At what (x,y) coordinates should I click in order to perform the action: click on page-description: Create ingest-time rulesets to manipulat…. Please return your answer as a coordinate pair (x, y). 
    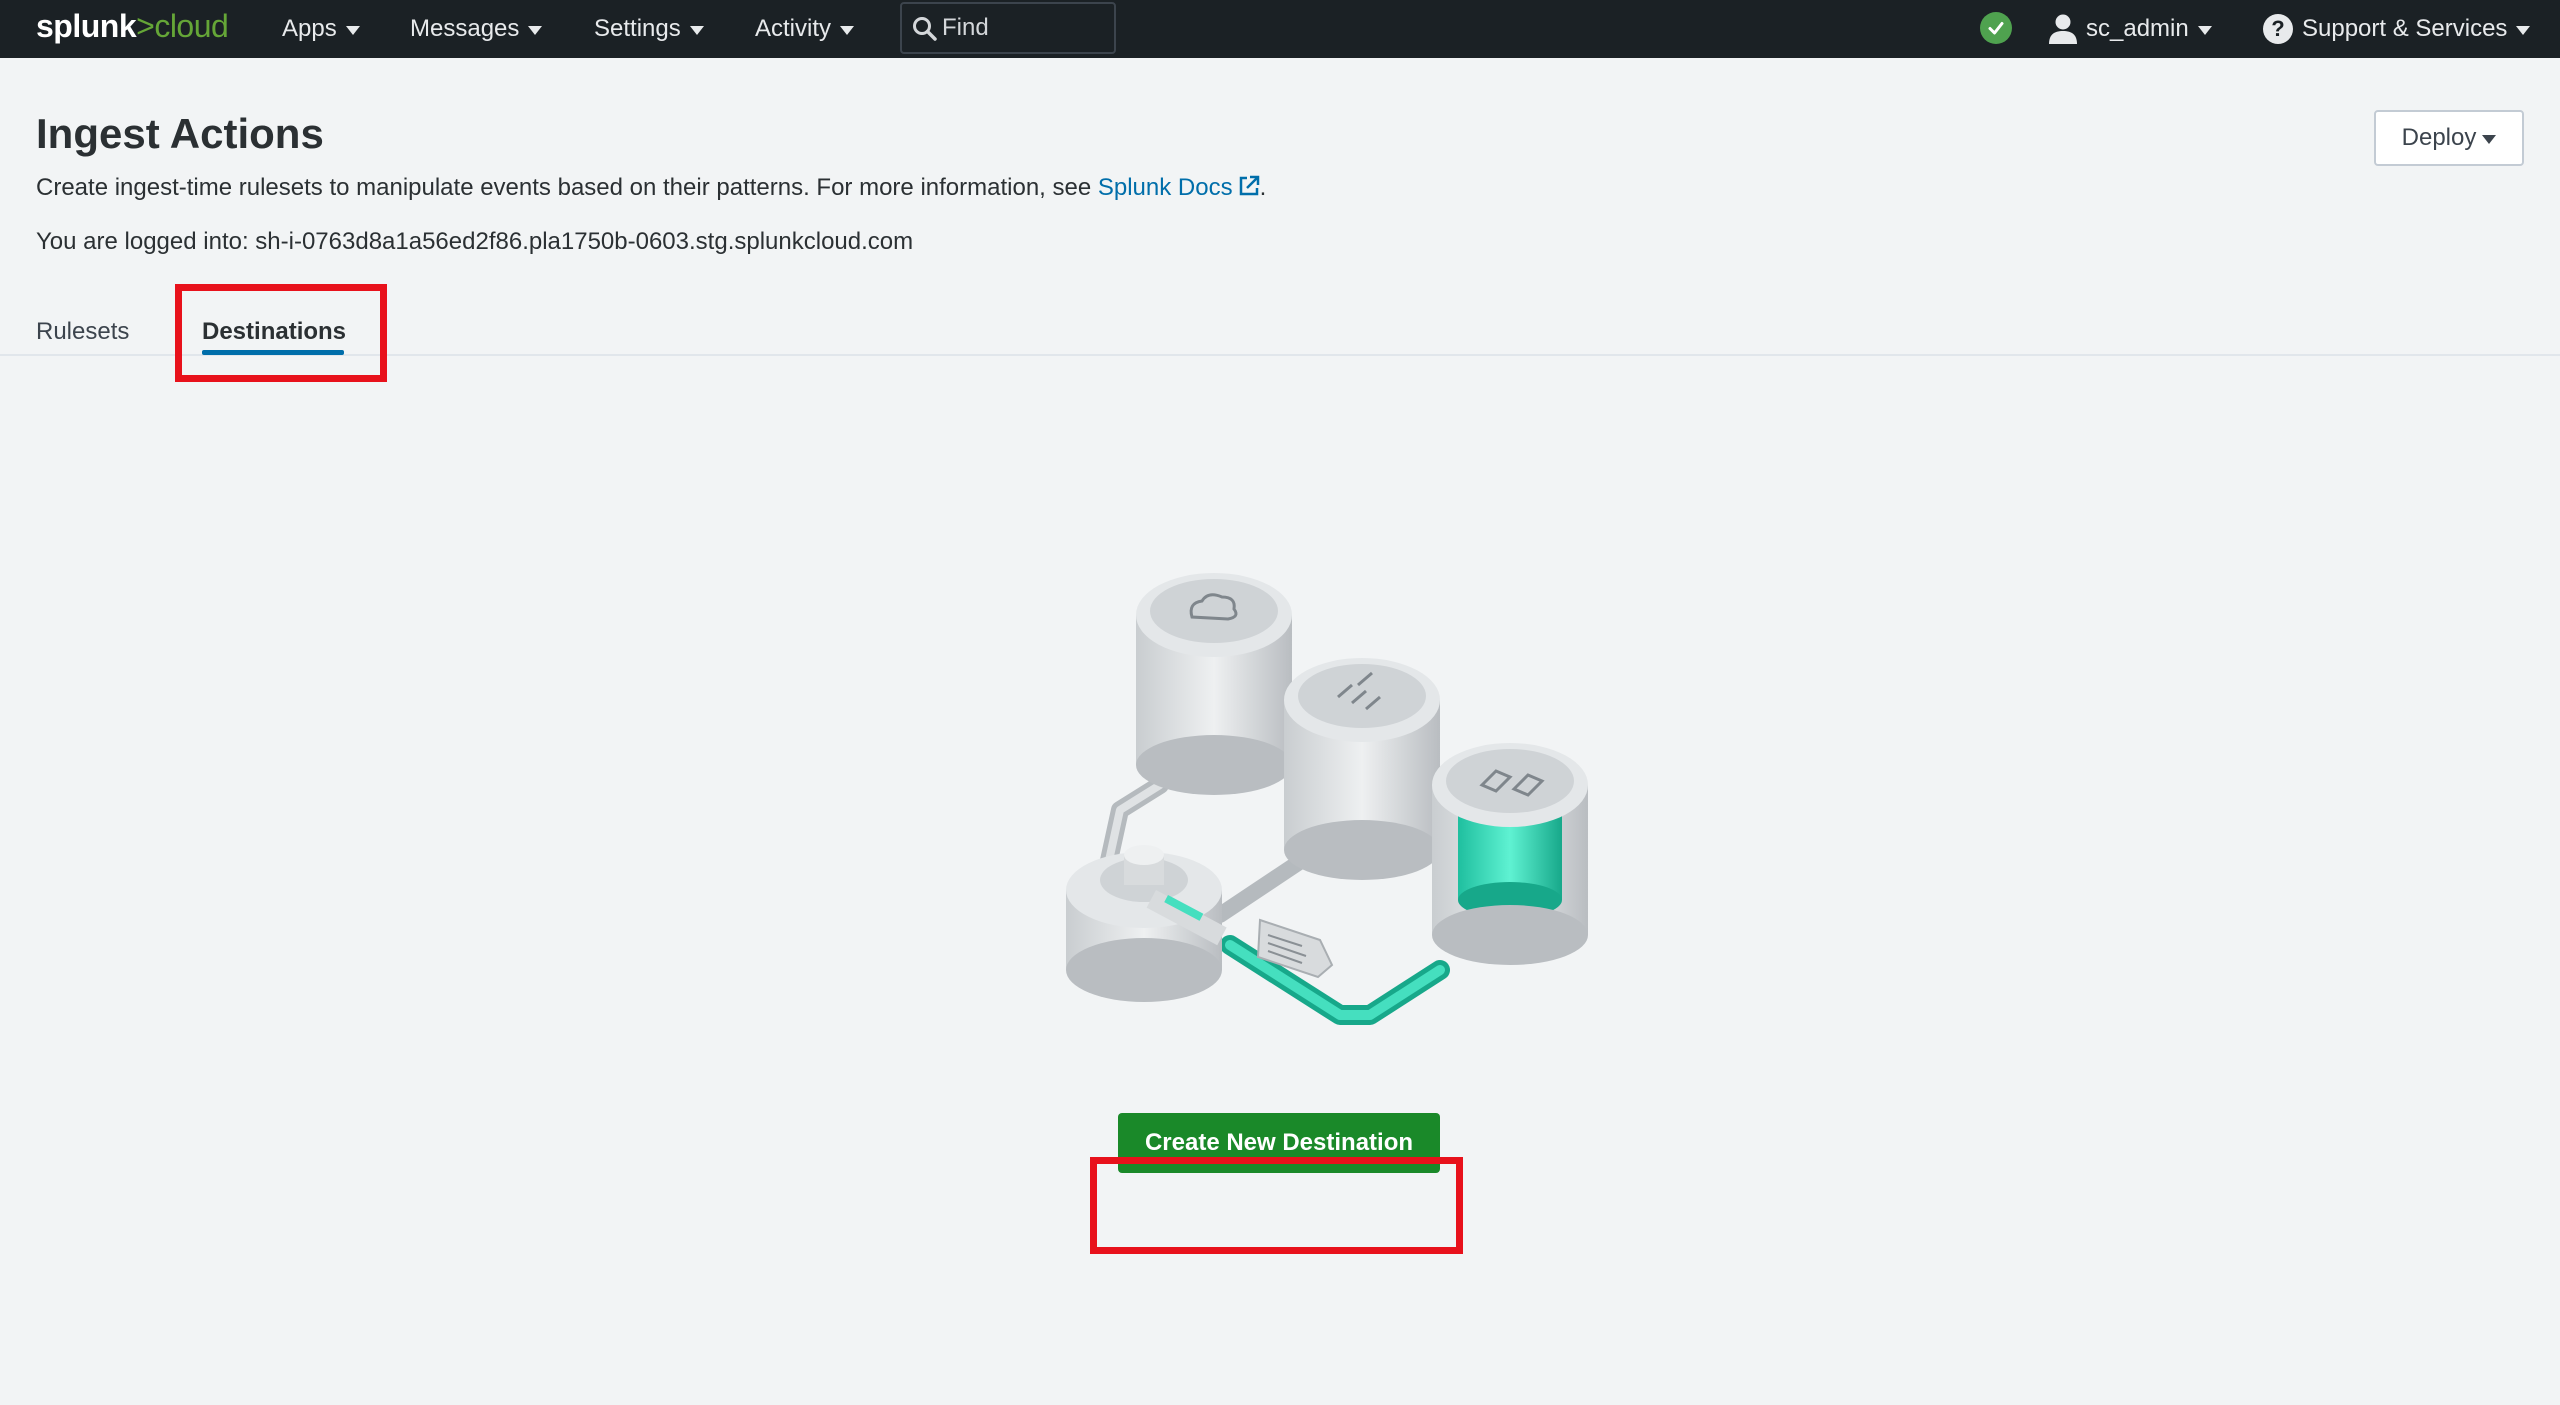
    Looking at the image, I should click on (651, 188).